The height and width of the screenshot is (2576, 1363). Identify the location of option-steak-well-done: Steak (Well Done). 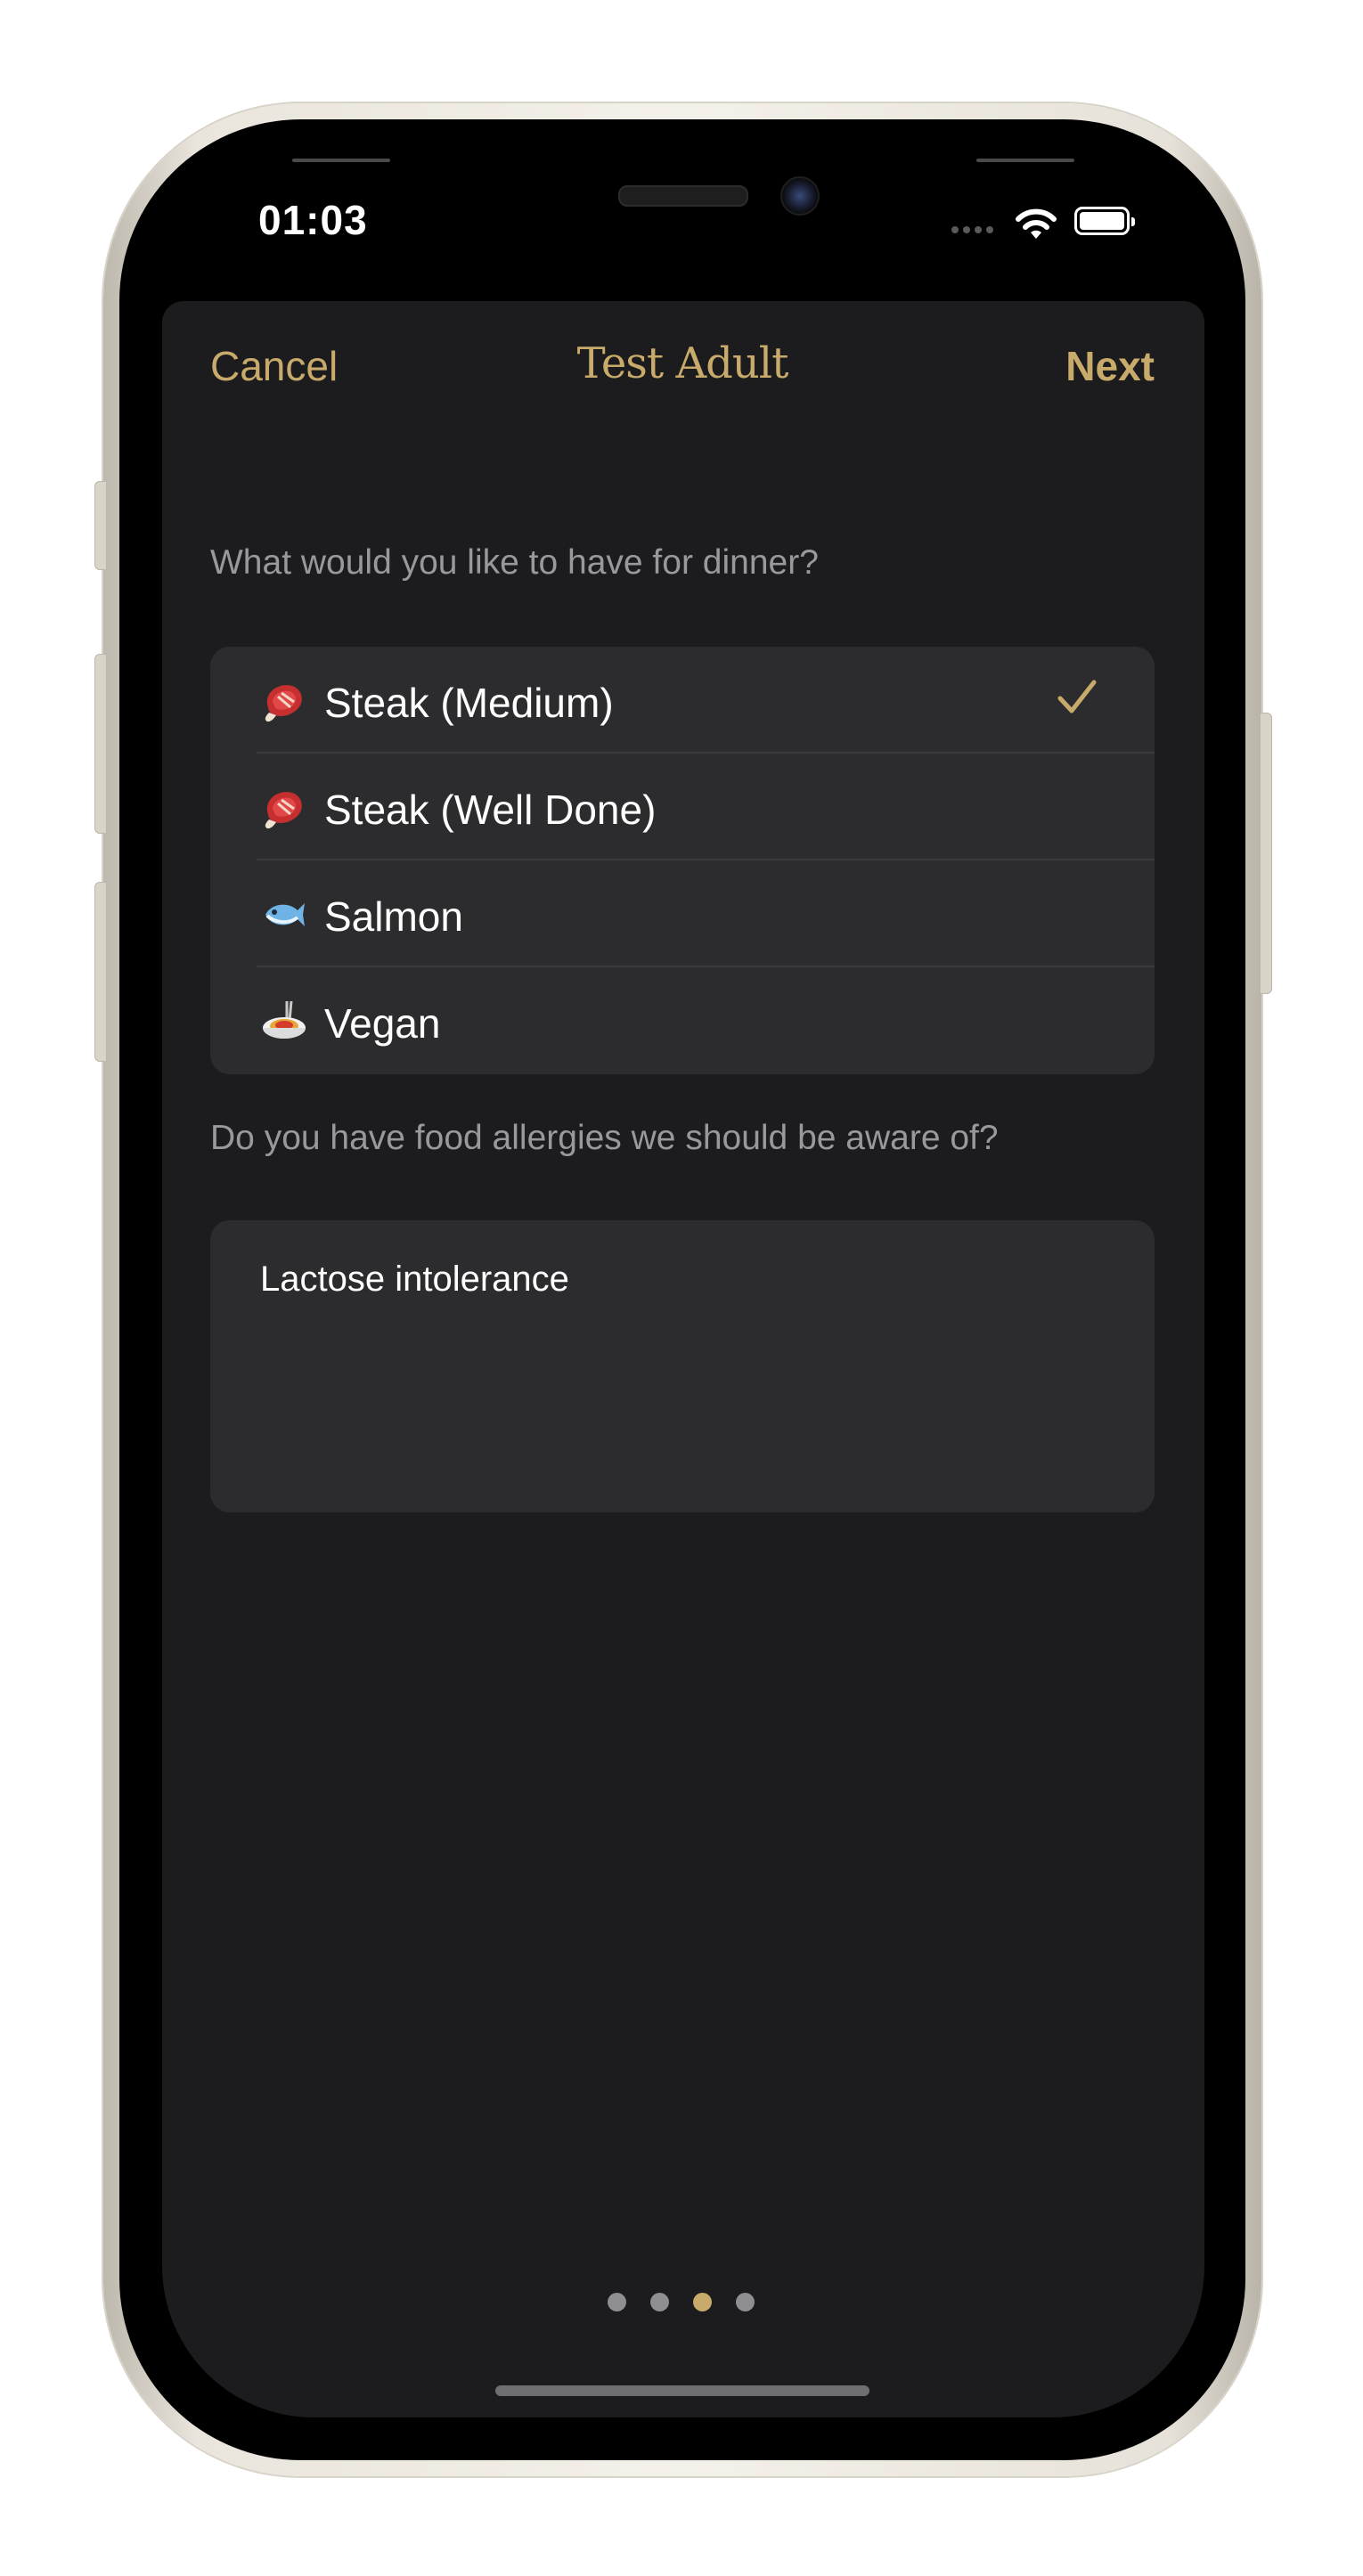
(682, 807).